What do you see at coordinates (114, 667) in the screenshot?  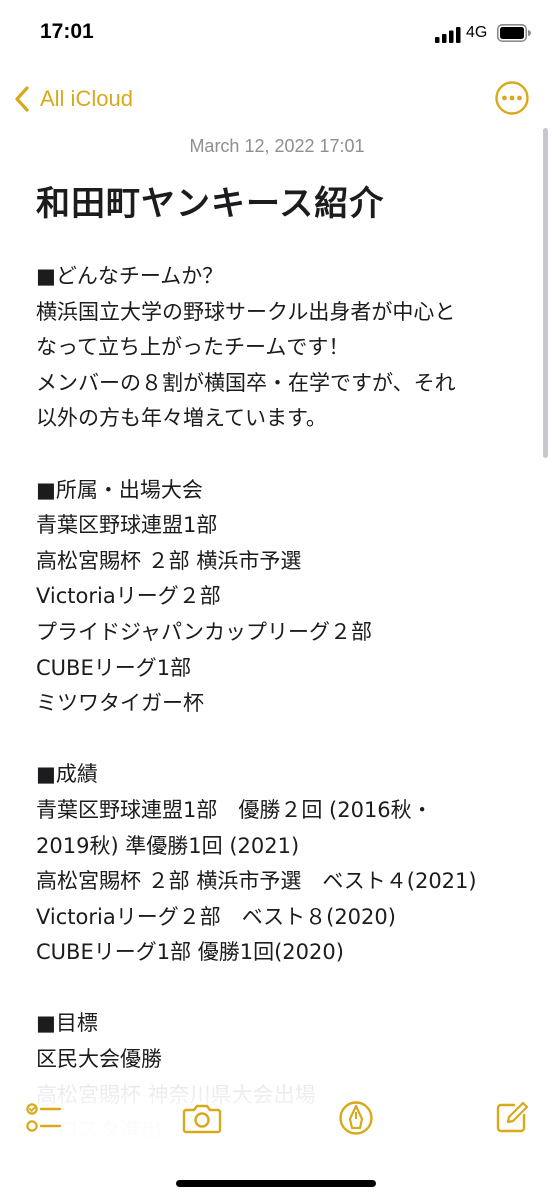 I see `note-line: CUBEリーグ1部` at bounding box center [114, 667].